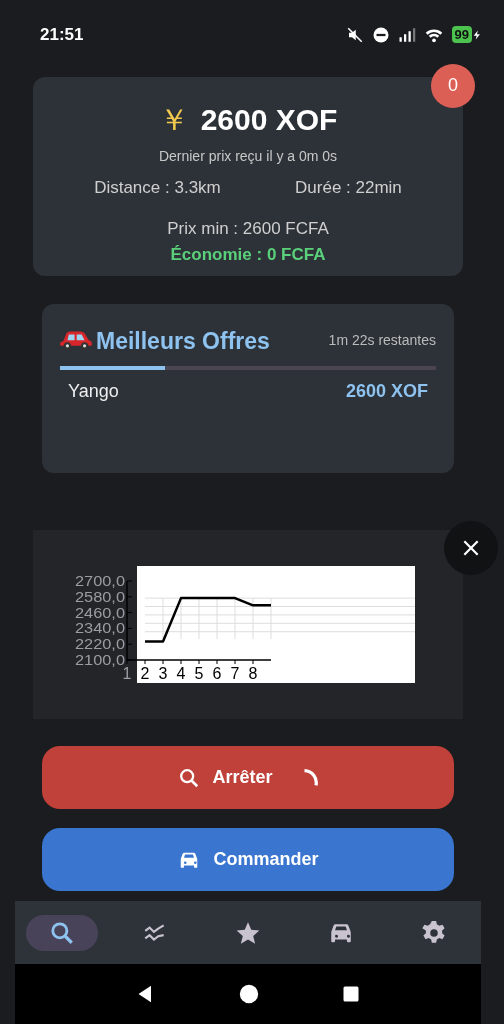  I want to click on x-tick-label: 7, so click(235, 674).